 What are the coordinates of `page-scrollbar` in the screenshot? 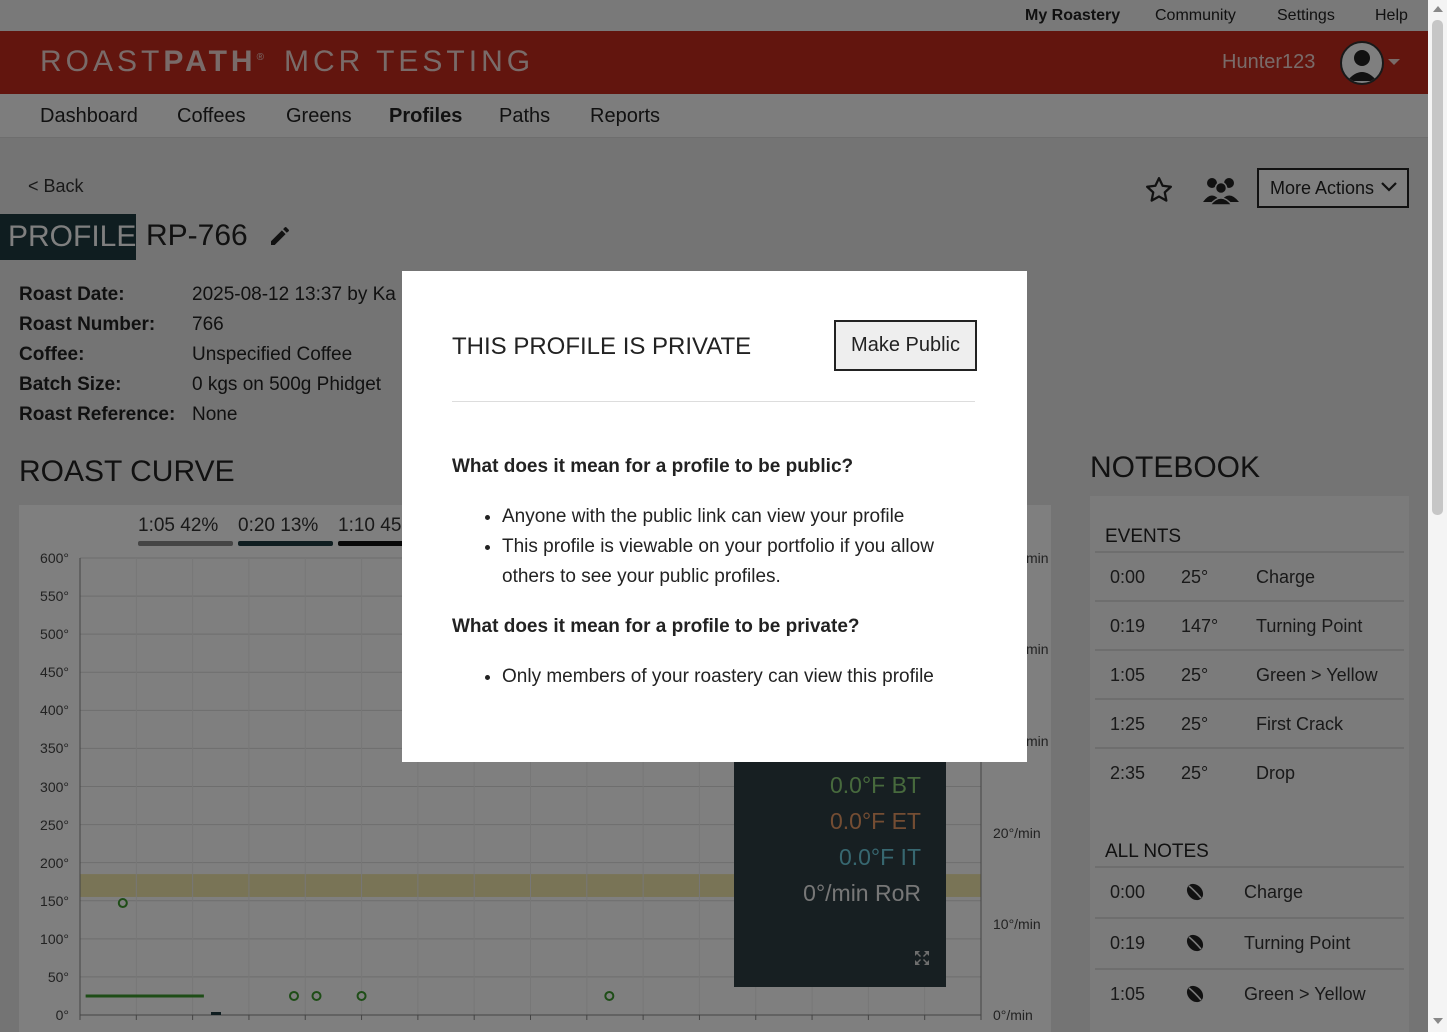 It's located at (1437, 516).